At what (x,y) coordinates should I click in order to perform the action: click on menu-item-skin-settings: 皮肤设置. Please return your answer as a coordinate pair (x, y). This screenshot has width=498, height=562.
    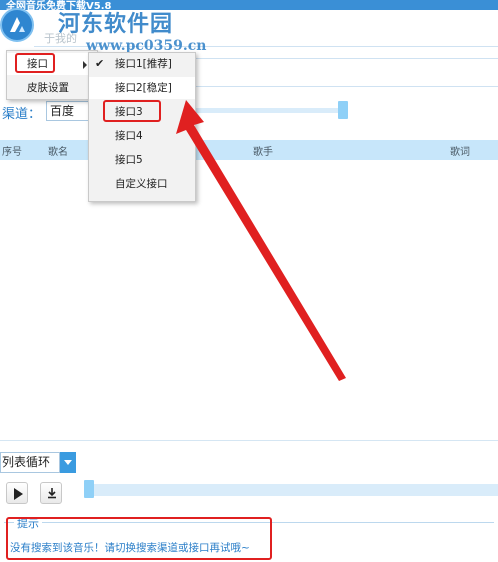
    Looking at the image, I should click on (52, 88).